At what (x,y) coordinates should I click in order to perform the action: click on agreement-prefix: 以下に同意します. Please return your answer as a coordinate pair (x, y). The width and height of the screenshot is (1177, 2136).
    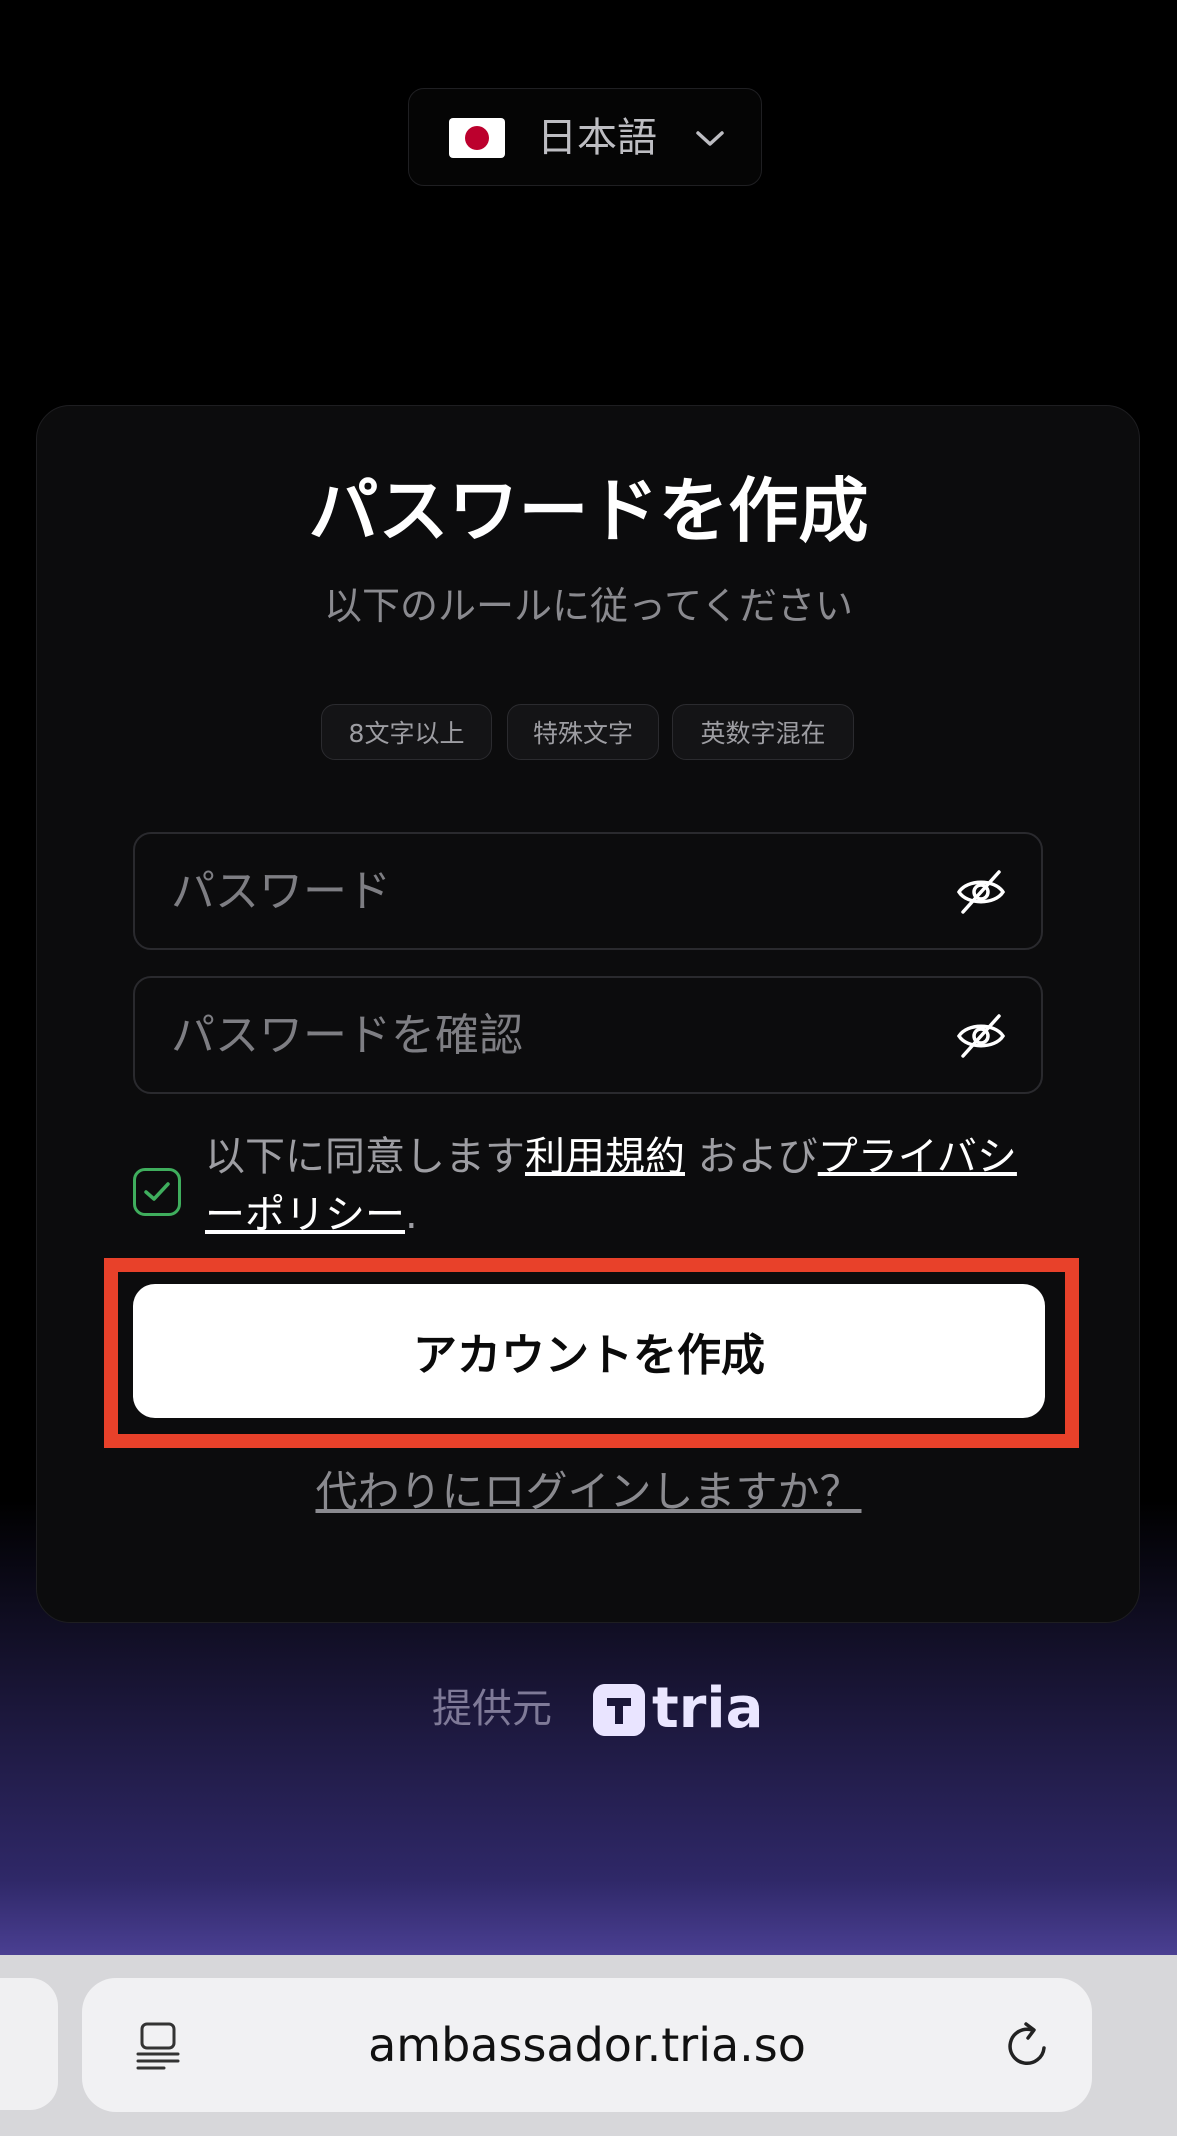
    Looking at the image, I should click on (365, 1157).